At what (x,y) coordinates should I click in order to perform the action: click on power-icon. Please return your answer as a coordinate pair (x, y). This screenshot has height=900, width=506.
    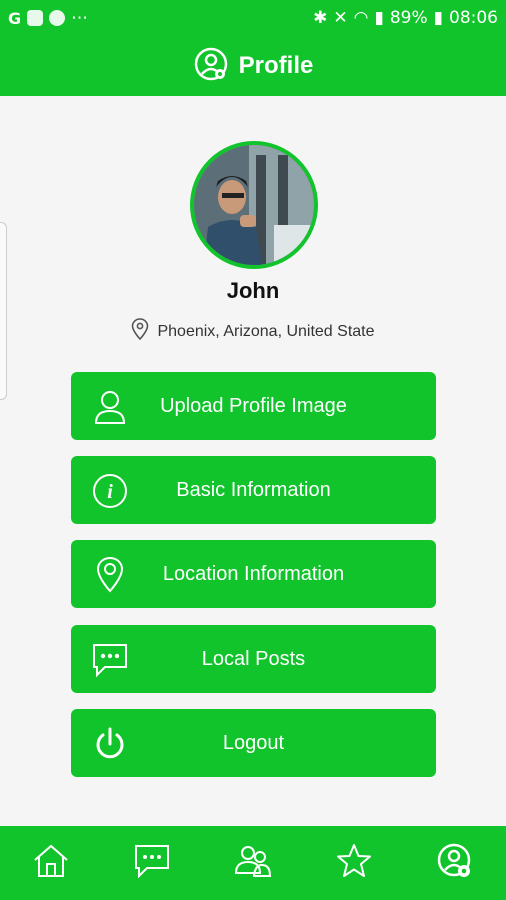
    Looking at the image, I should click on (110, 744).